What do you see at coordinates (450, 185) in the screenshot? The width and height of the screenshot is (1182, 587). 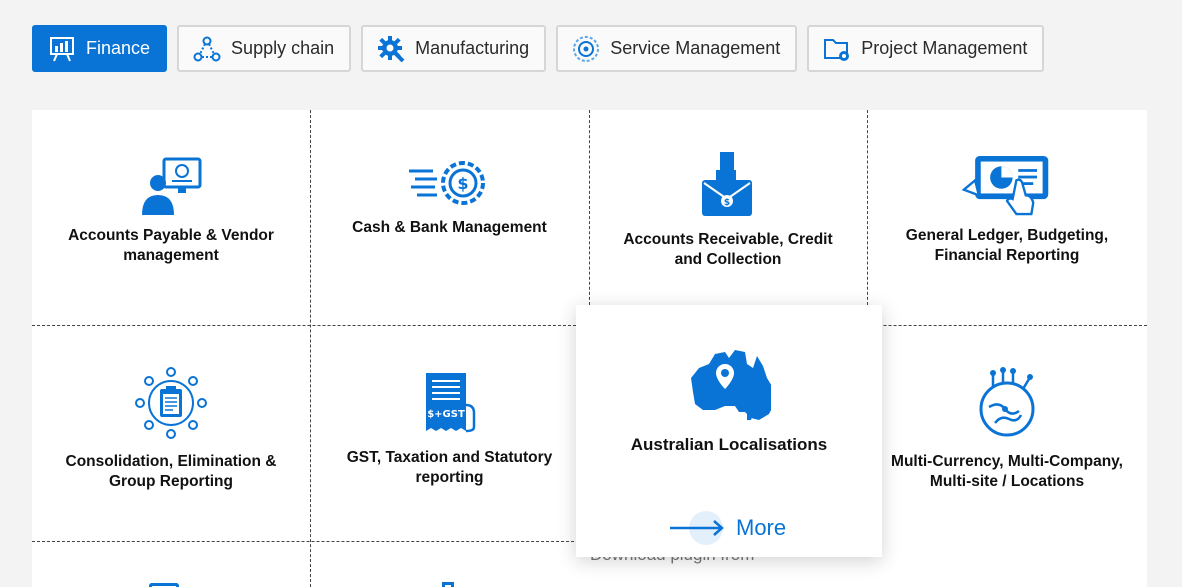 I see `dollar-gear-icon: $` at bounding box center [450, 185].